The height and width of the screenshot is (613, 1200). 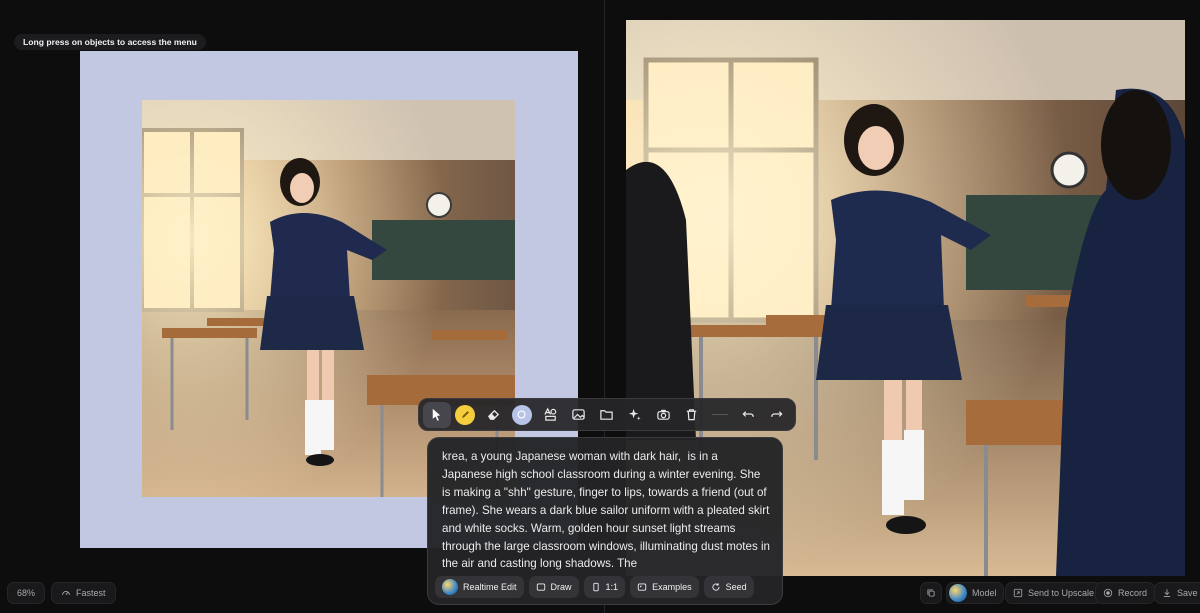 I want to click on aspect-ratio-button: 1:1, so click(x=604, y=587).